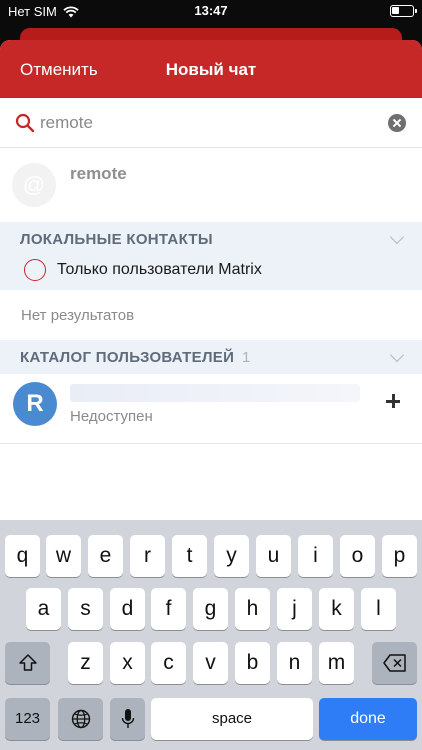 This screenshot has height=750, width=422. Describe the element at coordinates (378, 609) in the screenshot. I see `key-l: l` at that location.